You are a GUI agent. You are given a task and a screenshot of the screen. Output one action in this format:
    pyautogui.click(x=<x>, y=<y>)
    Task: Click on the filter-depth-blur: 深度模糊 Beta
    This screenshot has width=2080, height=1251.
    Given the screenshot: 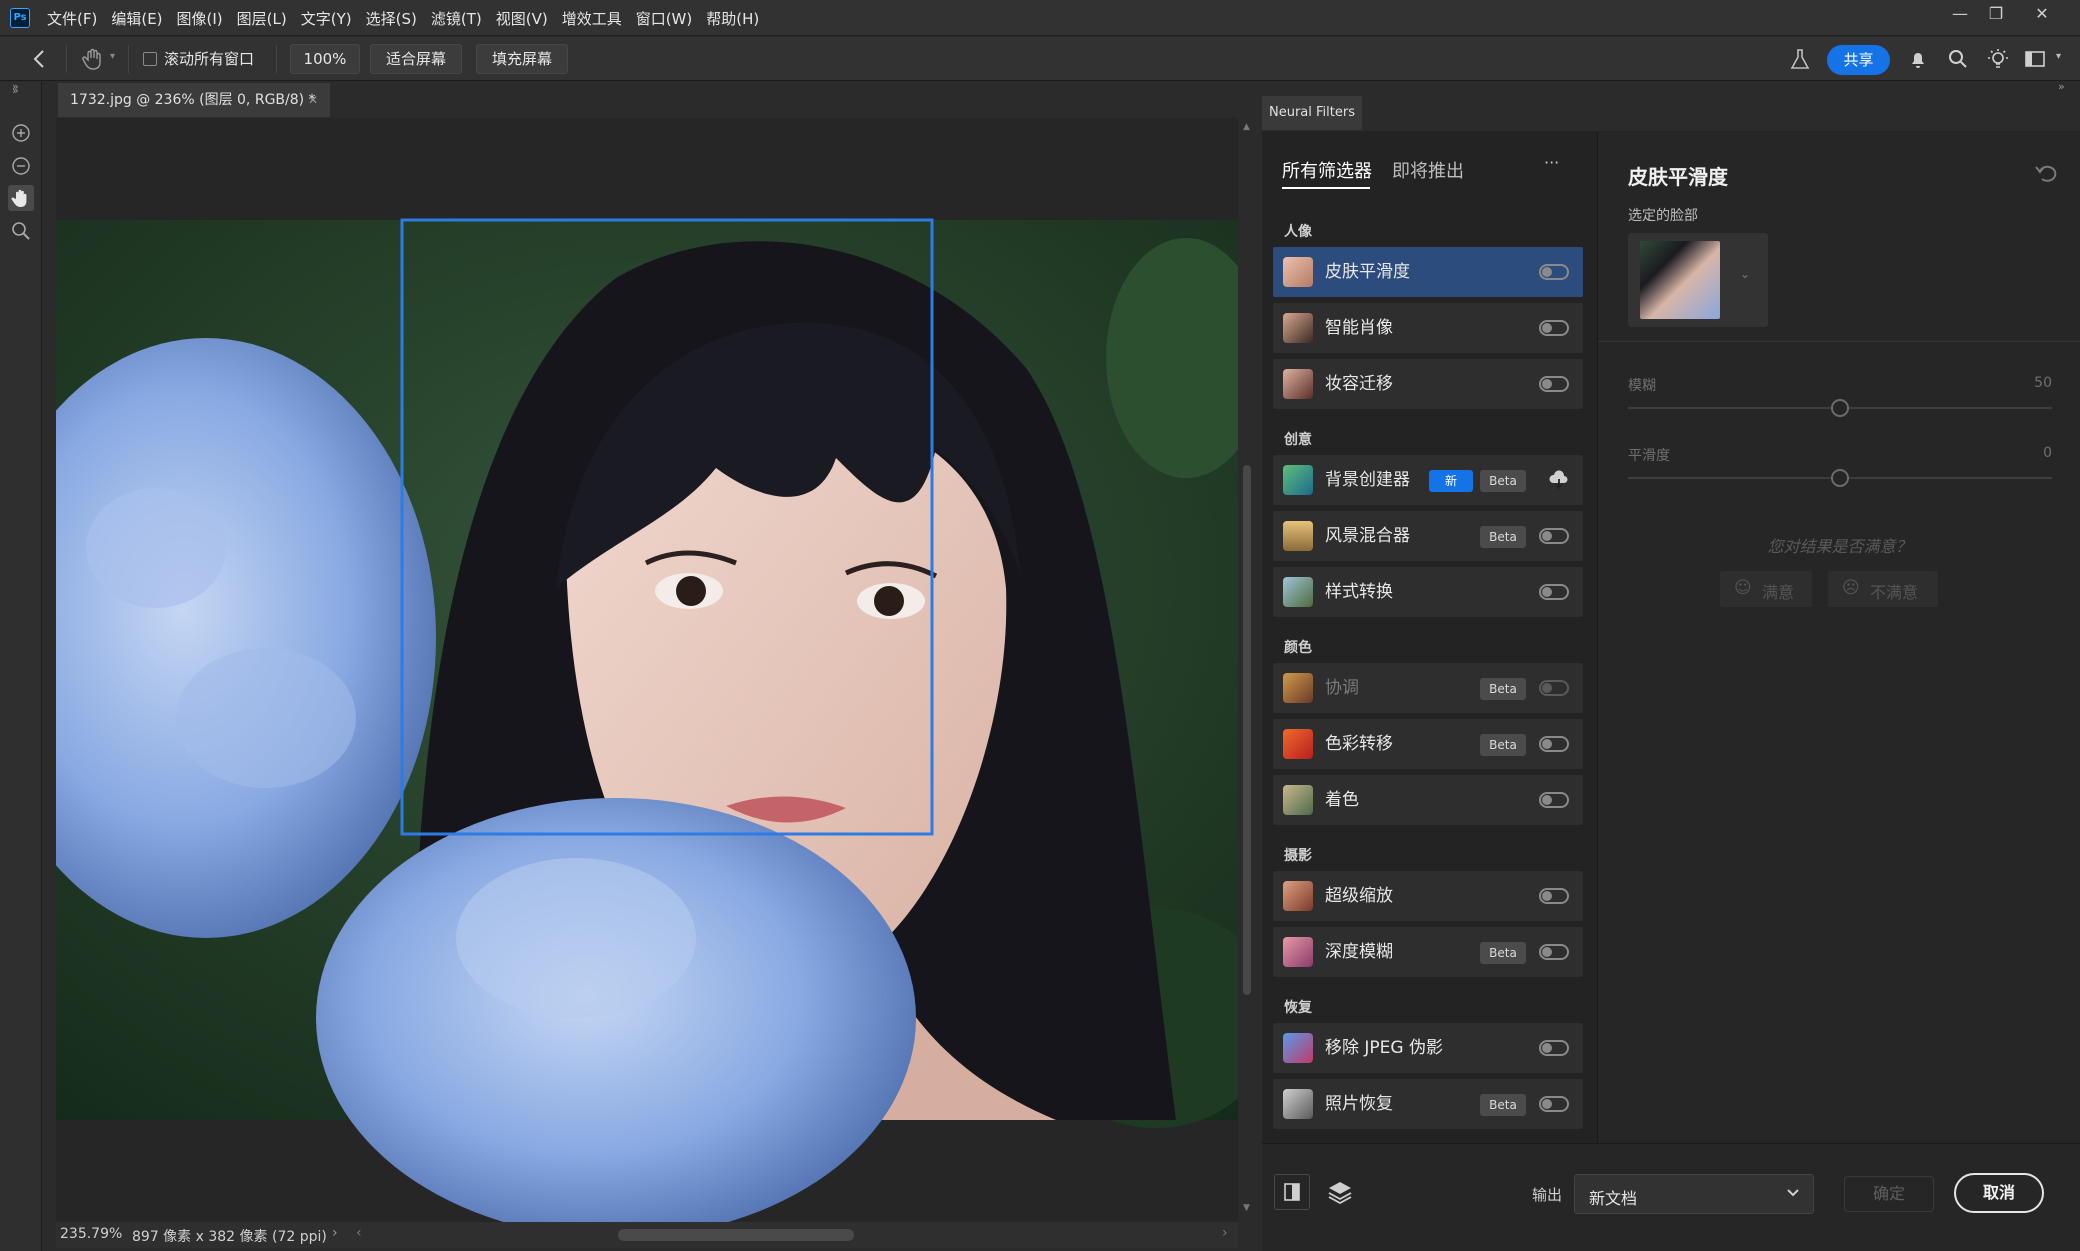 What is the action you would take?
    pyautogui.click(x=1428, y=952)
    